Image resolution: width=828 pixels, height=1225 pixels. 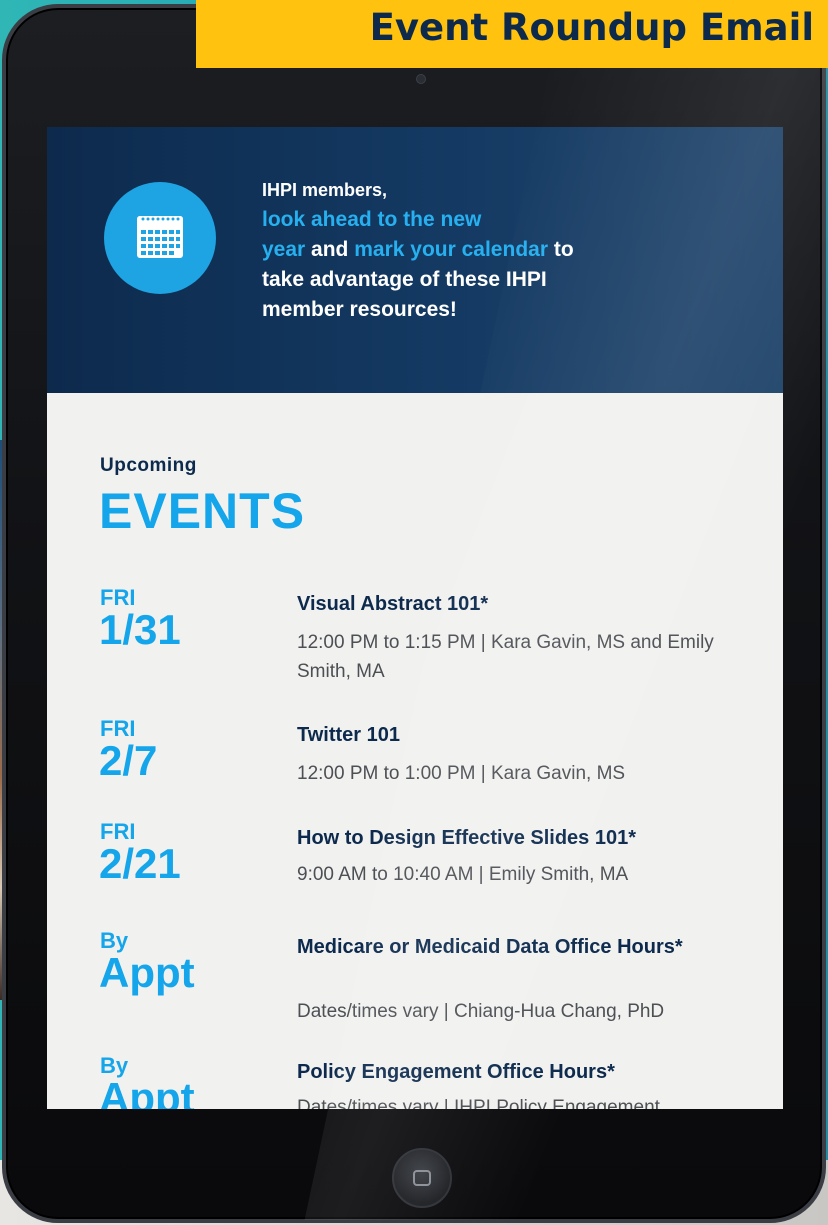 I want to click on hero-greeting: IHPI members,, so click(x=325, y=190).